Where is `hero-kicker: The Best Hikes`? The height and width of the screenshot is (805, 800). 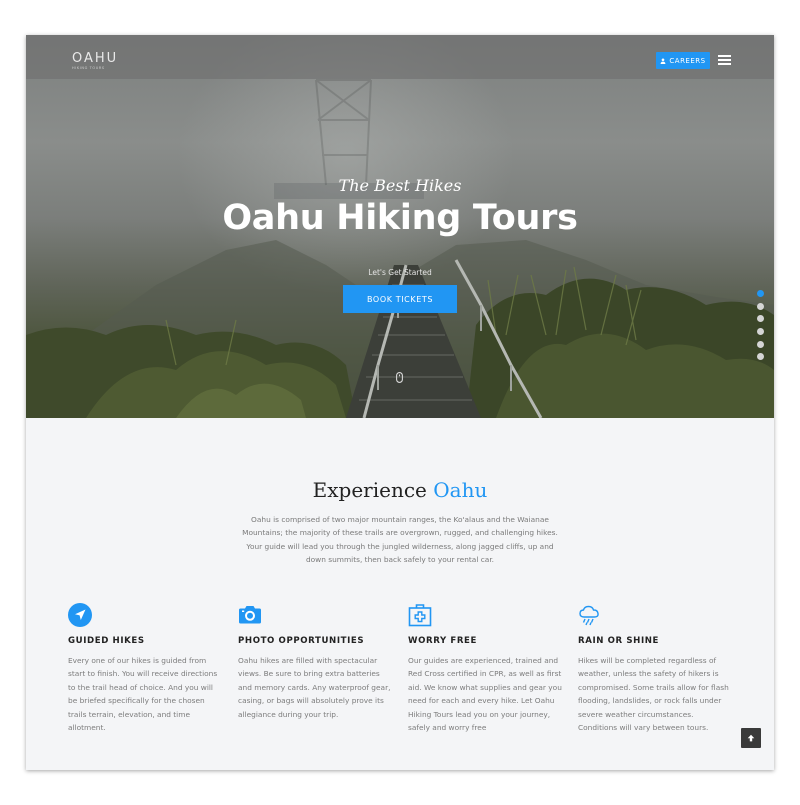
hero-kicker: The Best Hikes is located at coordinates (400, 185).